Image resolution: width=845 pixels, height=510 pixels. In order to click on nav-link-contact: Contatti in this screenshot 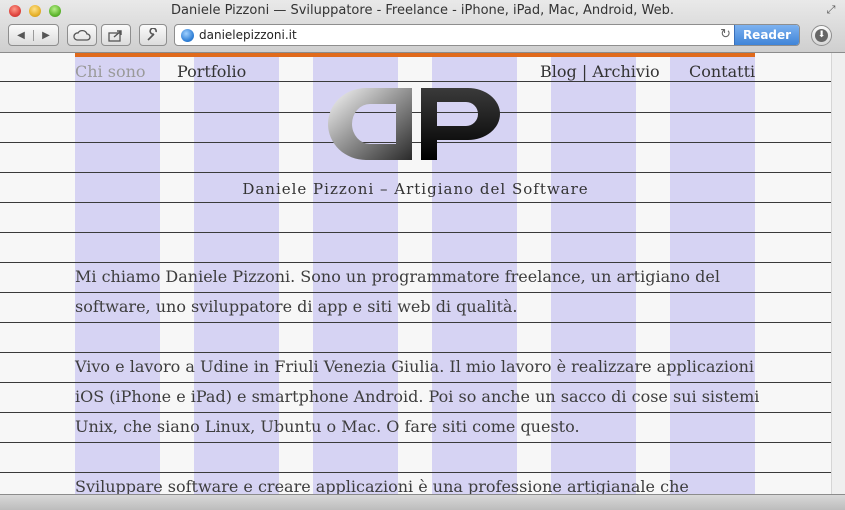, I will do `click(722, 71)`.